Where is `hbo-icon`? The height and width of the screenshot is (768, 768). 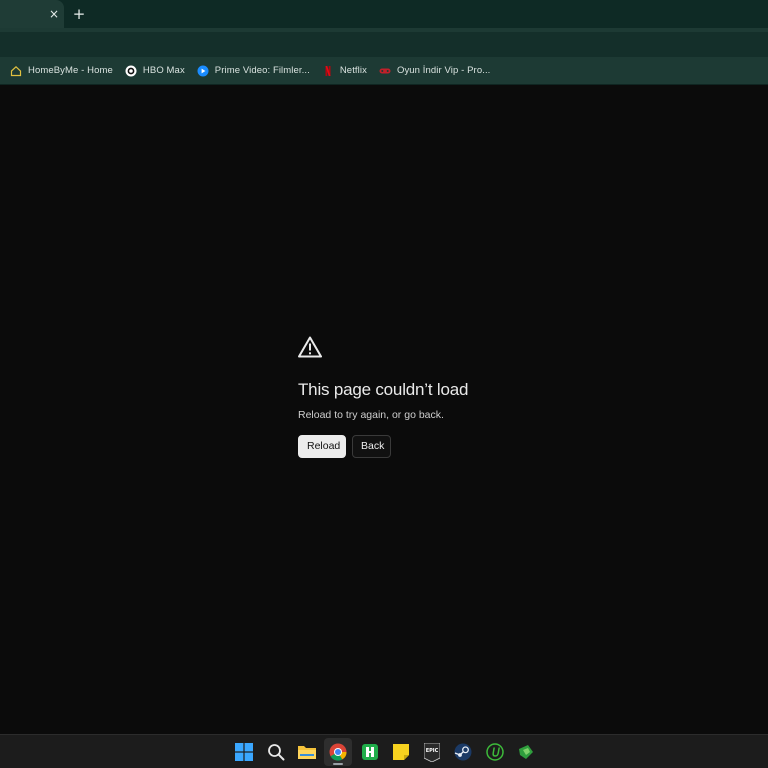
hbo-icon is located at coordinates (131, 71).